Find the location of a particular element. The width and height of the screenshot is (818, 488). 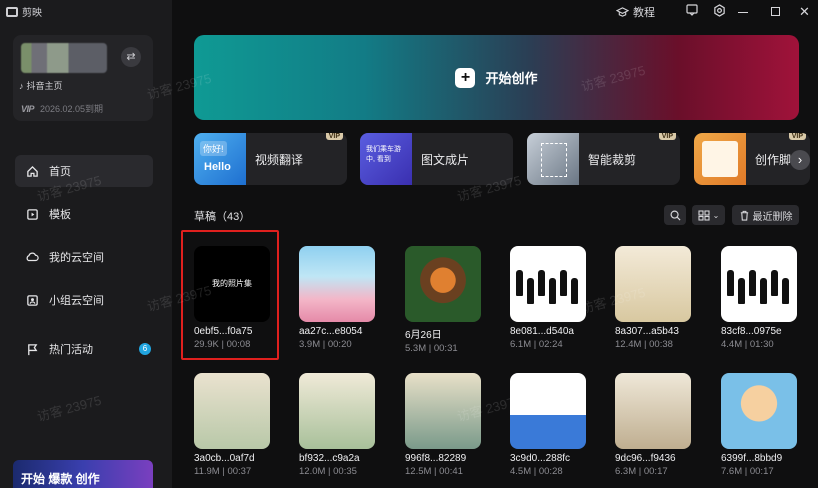

draft-name: 3c9d0...288fc is located at coordinates (540, 458).